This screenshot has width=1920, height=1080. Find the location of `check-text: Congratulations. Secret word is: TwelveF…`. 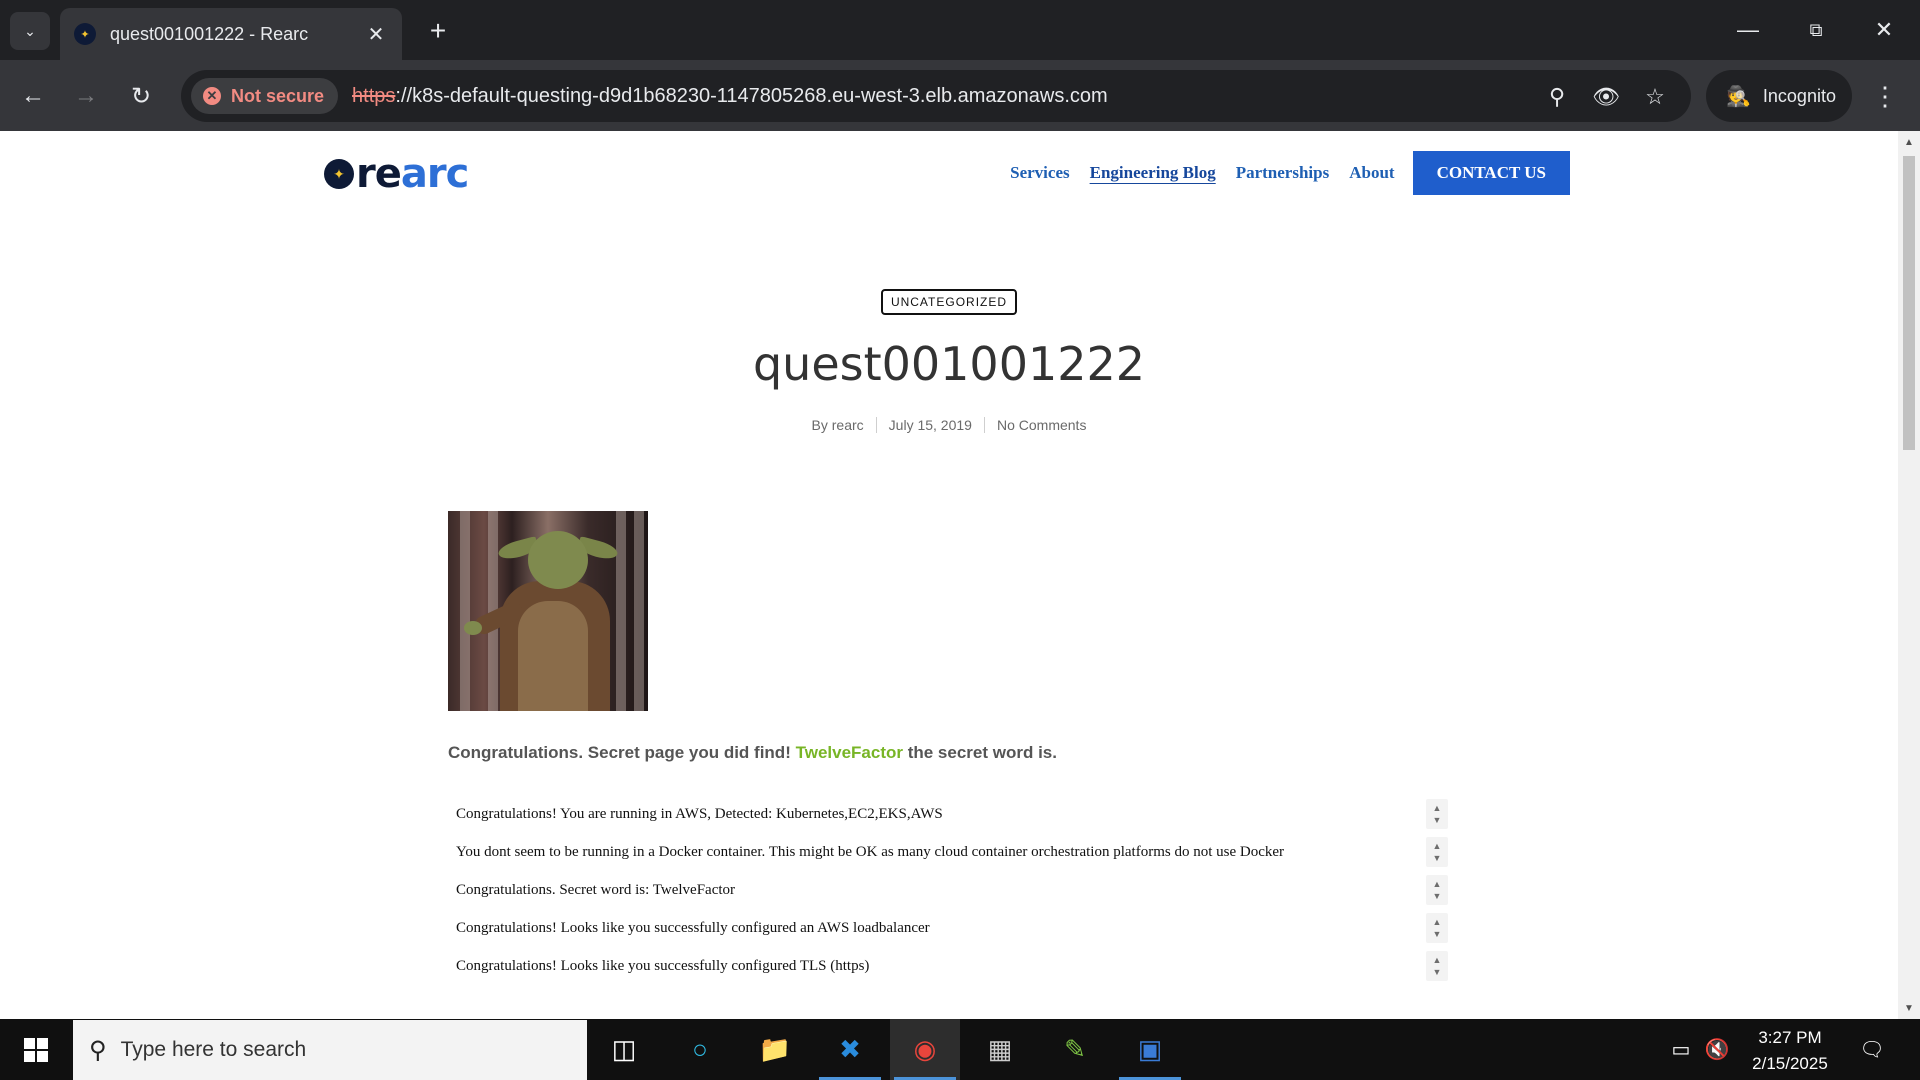

check-text: Congratulations. Secret word is: TwelveF… is located at coordinates (596, 889).